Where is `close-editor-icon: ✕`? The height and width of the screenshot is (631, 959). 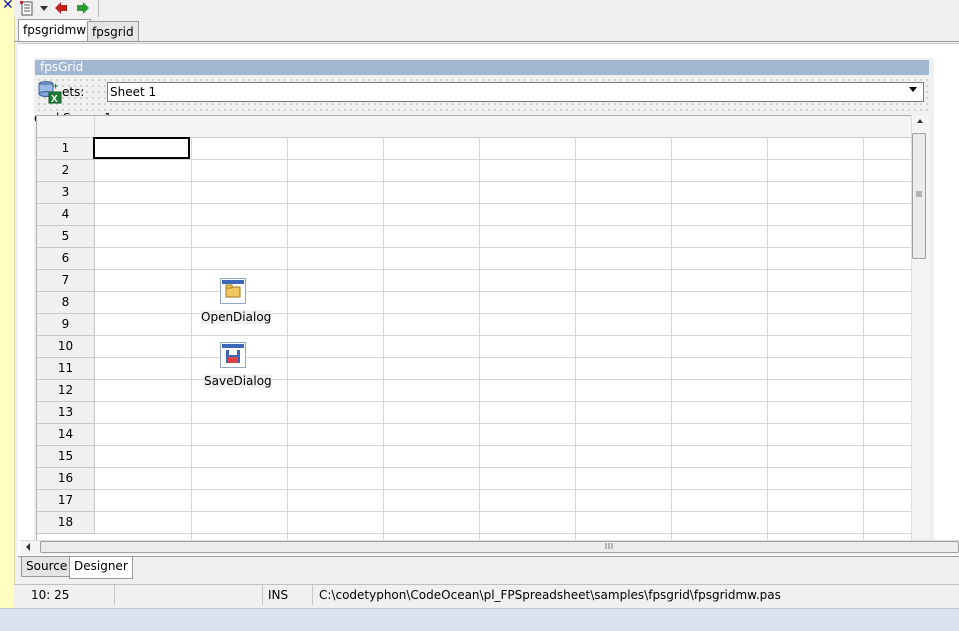
close-editor-icon: ✕ is located at coordinates (8, 6).